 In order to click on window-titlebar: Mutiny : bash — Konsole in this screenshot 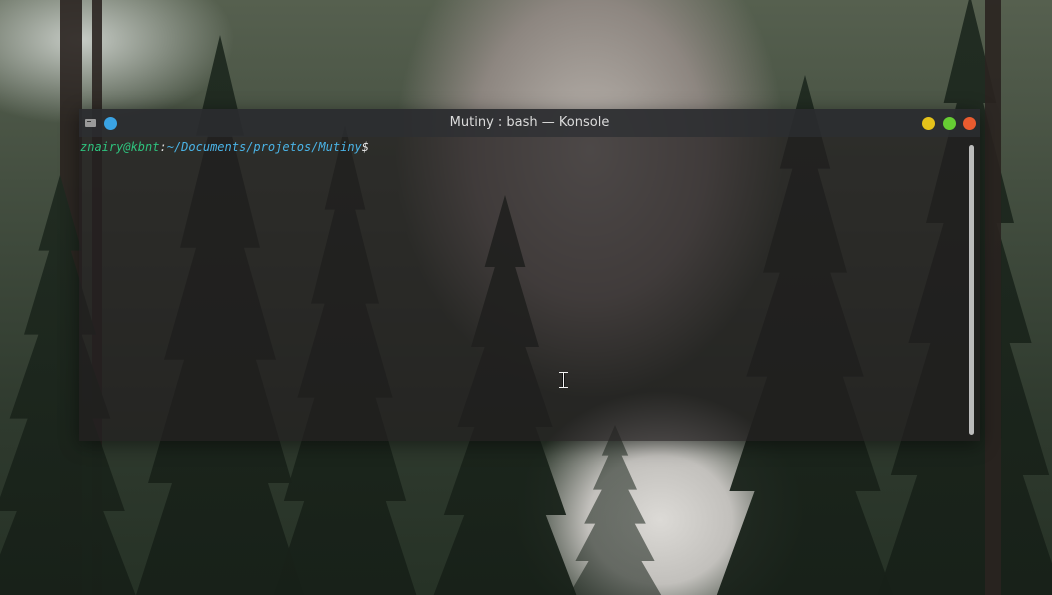, I will do `click(529, 123)`.